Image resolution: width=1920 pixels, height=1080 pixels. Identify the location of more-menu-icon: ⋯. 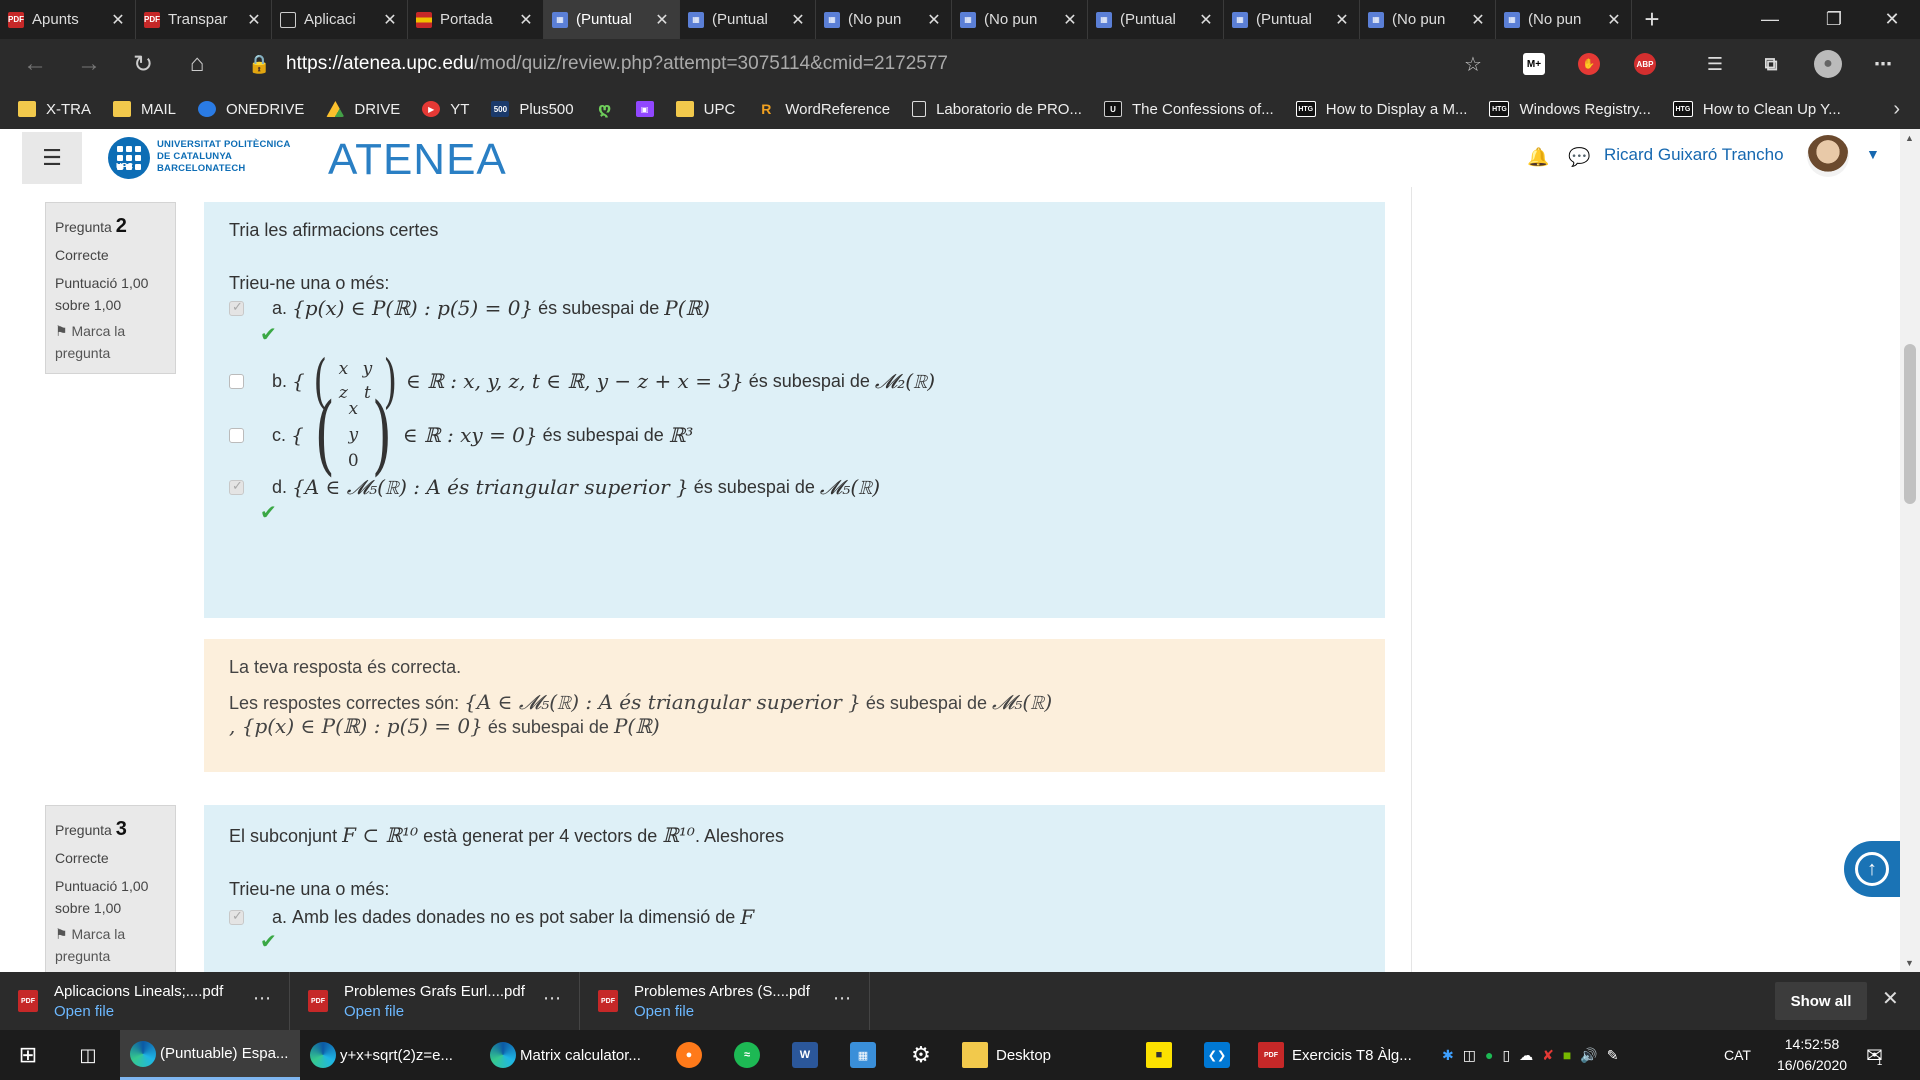
(1883, 64).